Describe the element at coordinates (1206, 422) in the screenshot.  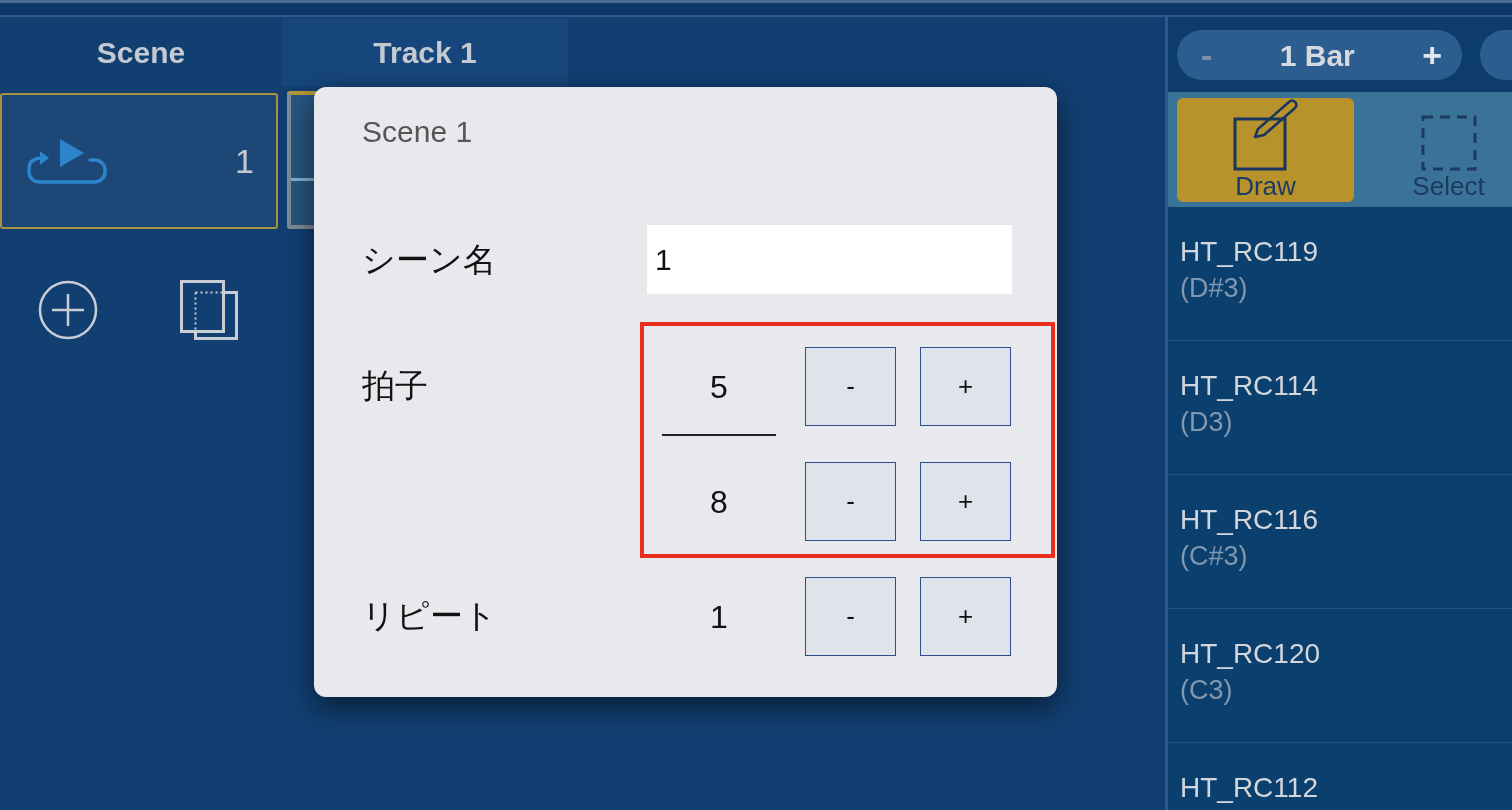
I see `note-label: (D3)` at that location.